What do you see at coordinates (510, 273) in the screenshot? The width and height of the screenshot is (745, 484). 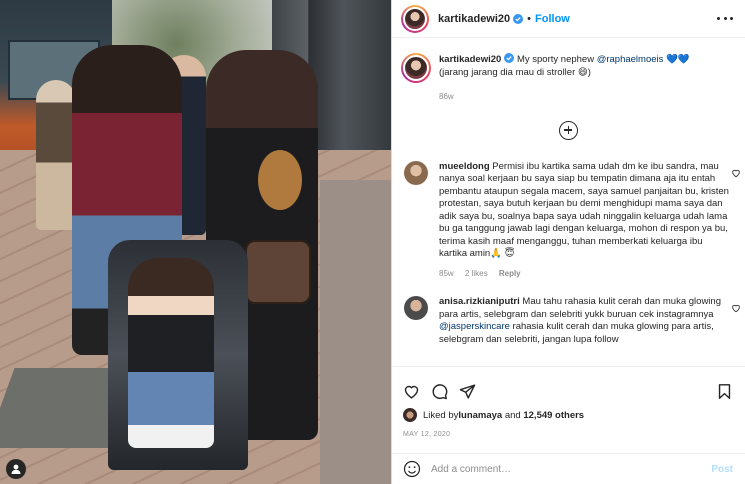 I see `reply-button: Reply` at bounding box center [510, 273].